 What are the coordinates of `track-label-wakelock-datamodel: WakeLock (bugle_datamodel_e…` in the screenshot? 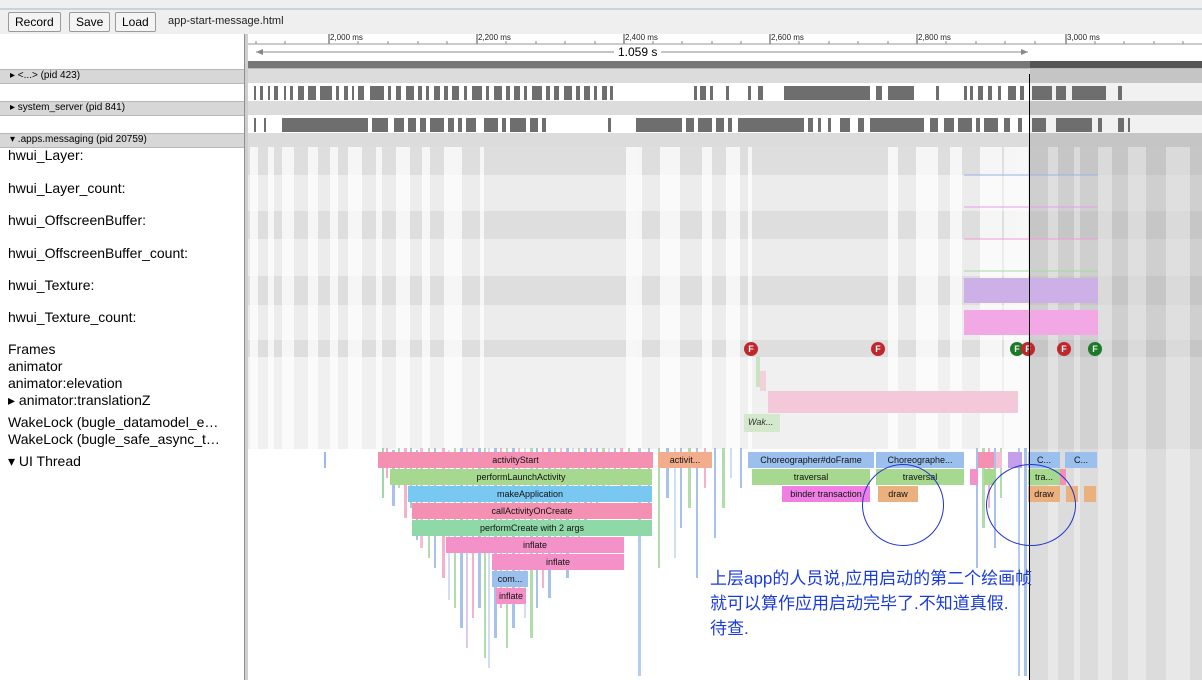 It's located at (113, 422).